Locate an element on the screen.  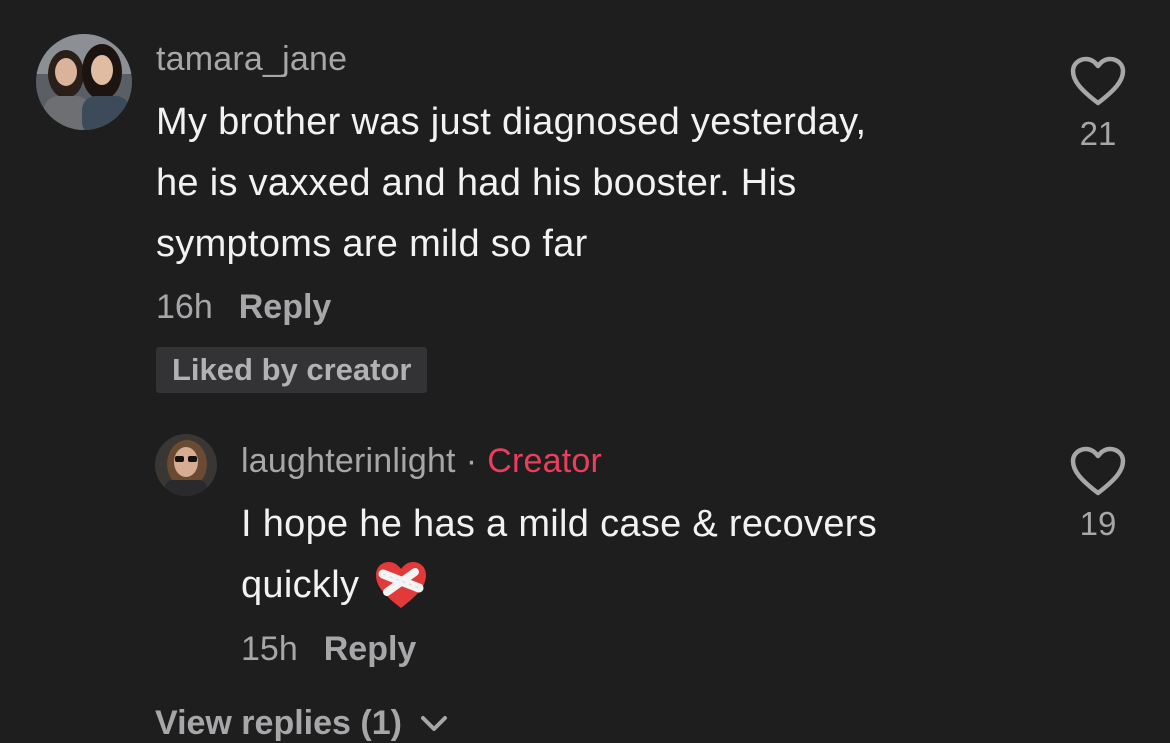
creator-label: Creator is located at coordinates (545, 461).